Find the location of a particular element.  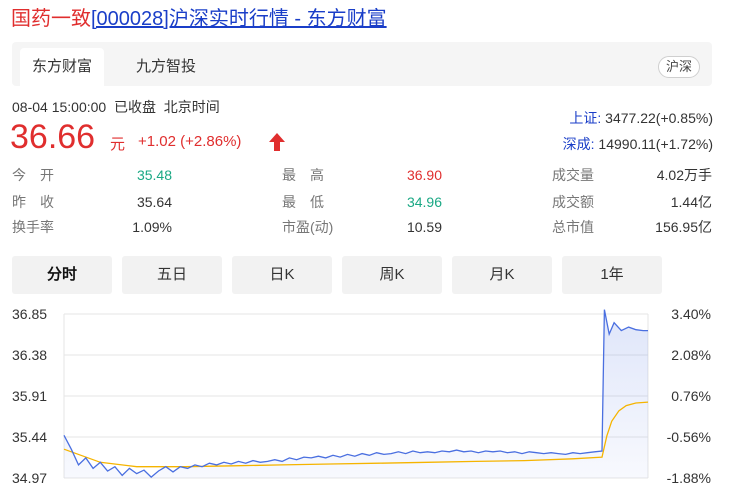

index-shanghai: 上证: 3477.22(+0.85%) is located at coordinates (641, 118).